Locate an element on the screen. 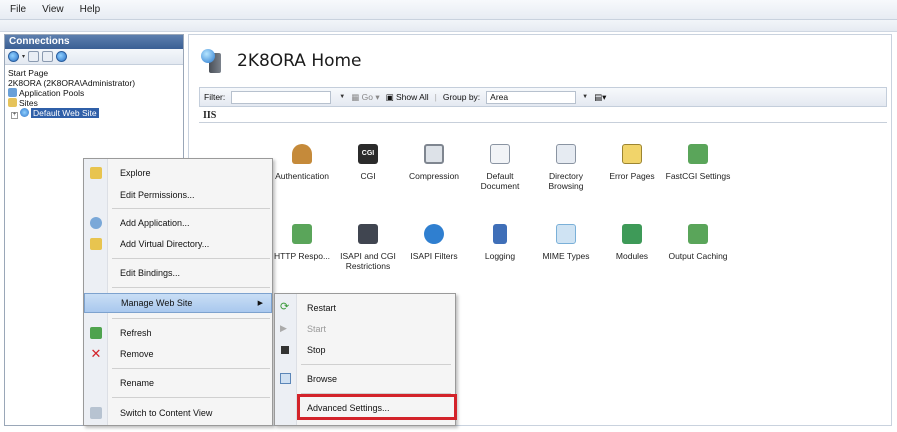 This screenshot has width=897, height=432. feature-modules: Modules is located at coordinates (632, 241).